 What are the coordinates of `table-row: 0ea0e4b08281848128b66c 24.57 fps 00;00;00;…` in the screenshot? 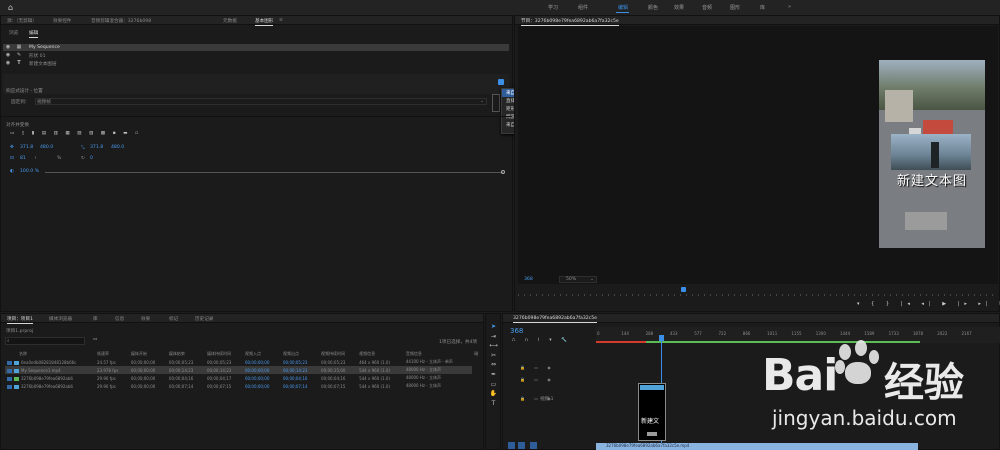 It's located at (244, 362).